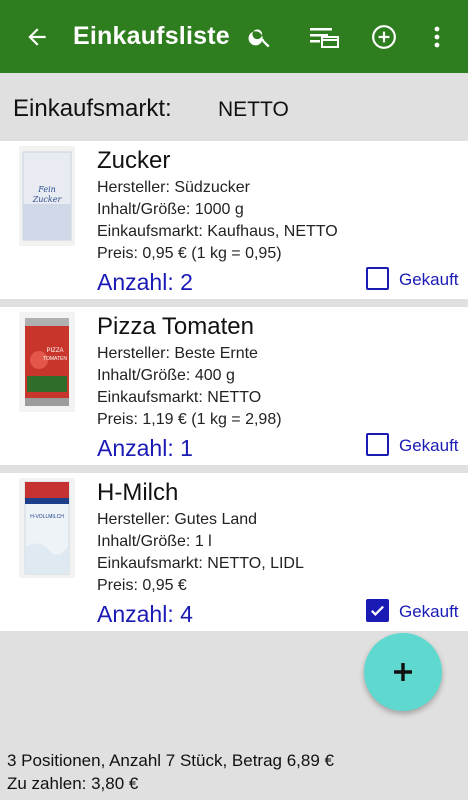 The image size is (468, 800). Describe the element at coordinates (166, 375) in the screenshot. I see `item-size: Inhalt/Größe: 400 g` at that location.